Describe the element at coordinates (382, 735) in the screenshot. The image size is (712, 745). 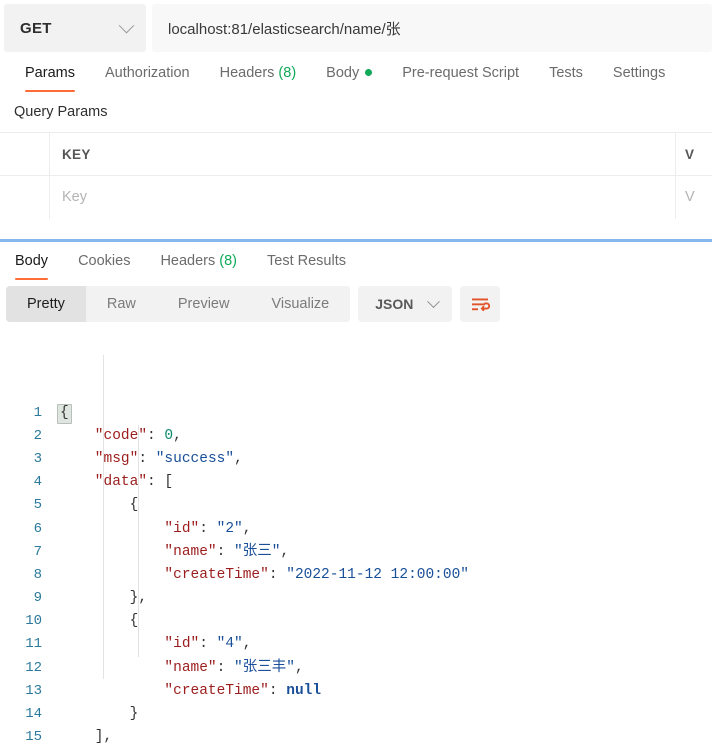
I see `line-content: ],` at that location.